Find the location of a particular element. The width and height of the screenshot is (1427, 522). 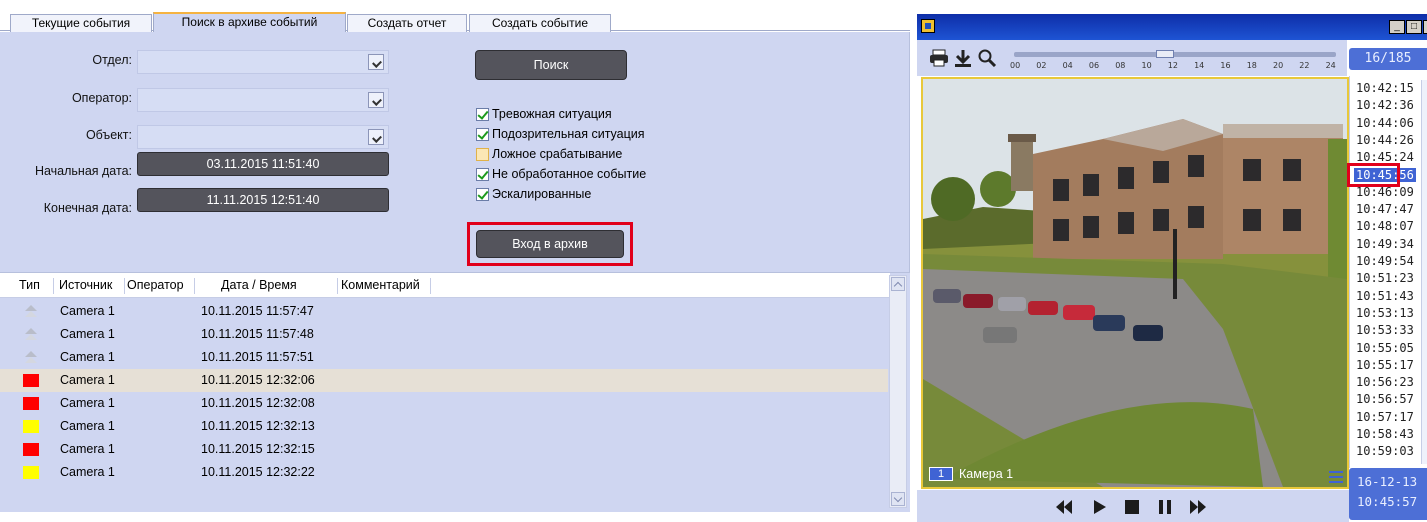

maximize-icon: □ is located at coordinates (1414, 27).